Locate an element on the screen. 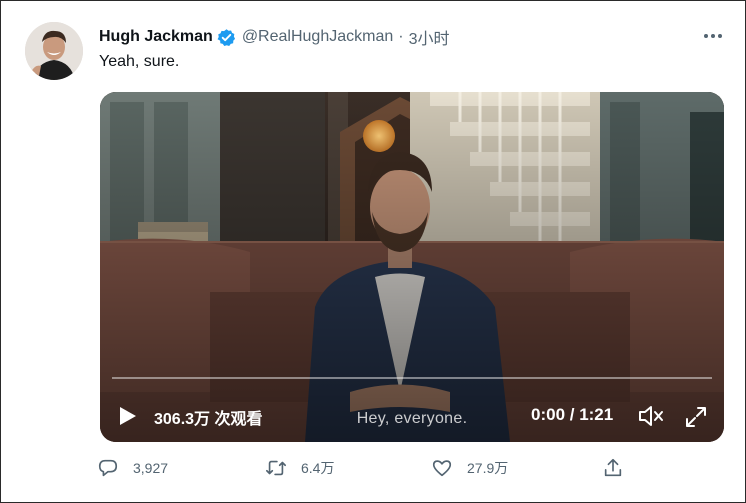 This screenshot has width=746, height=503. expand-icon is located at coordinates (696, 417).